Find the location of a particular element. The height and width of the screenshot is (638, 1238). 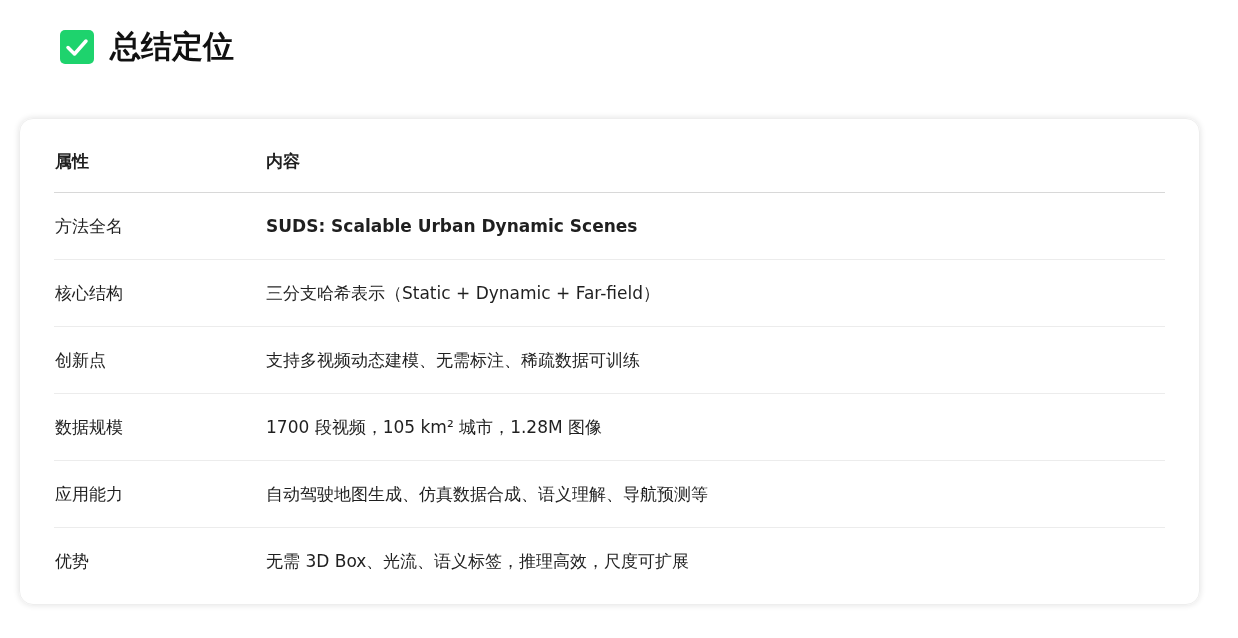

table-cell: 方法全名 is located at coordinates (89, 225).